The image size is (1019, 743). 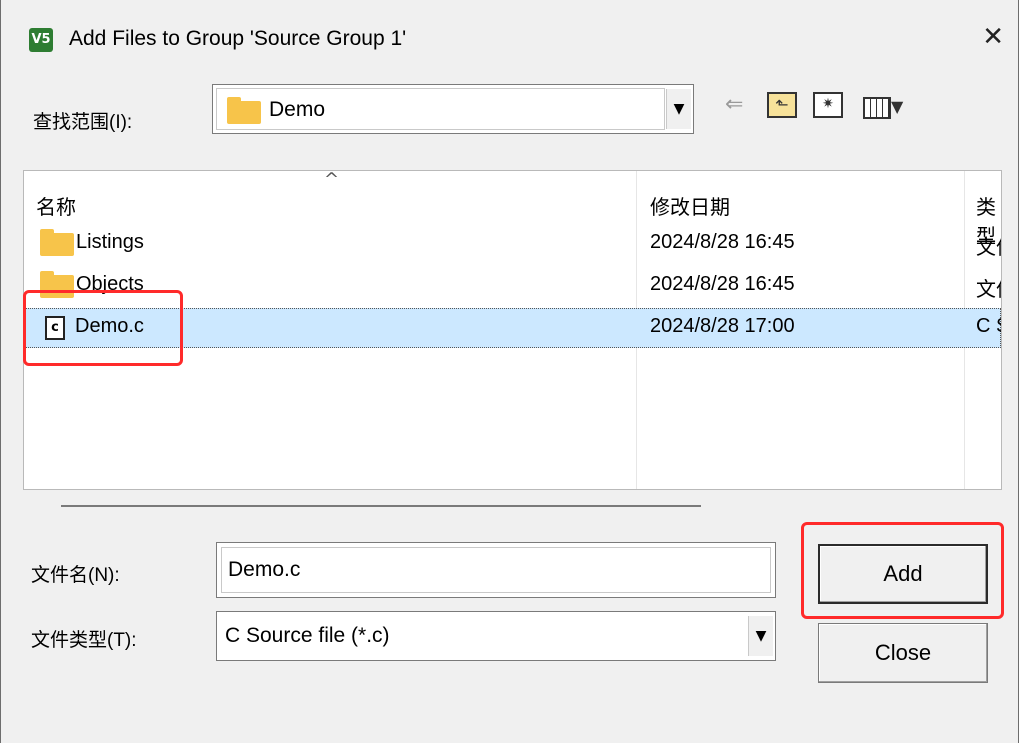 I want to click on title-bar: V5 Add Files to Group 'Source Group 1' ✕, so click(x=509, y=40).